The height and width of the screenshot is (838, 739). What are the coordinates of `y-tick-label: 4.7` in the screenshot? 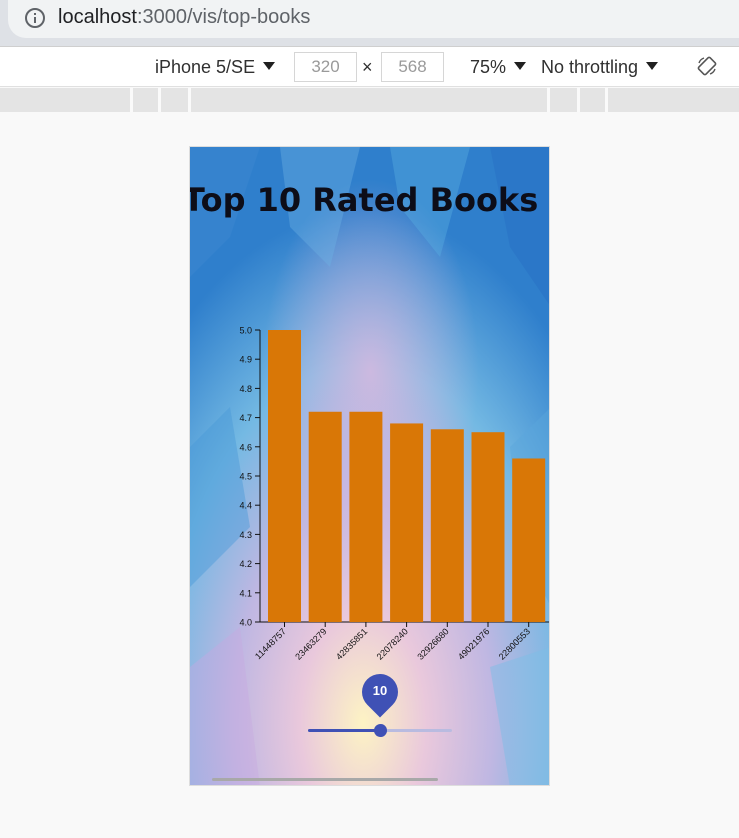 It's located at (245, 418).